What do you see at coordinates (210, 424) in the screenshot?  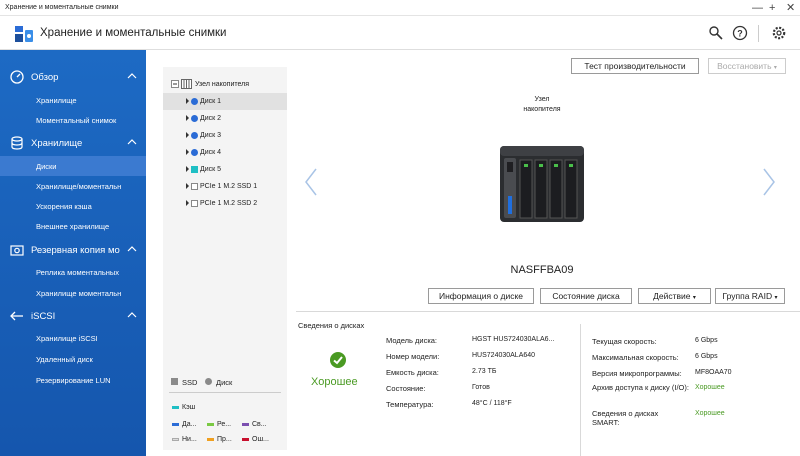 I see `spare-legend-swatch` at bounding box center [210, 424].